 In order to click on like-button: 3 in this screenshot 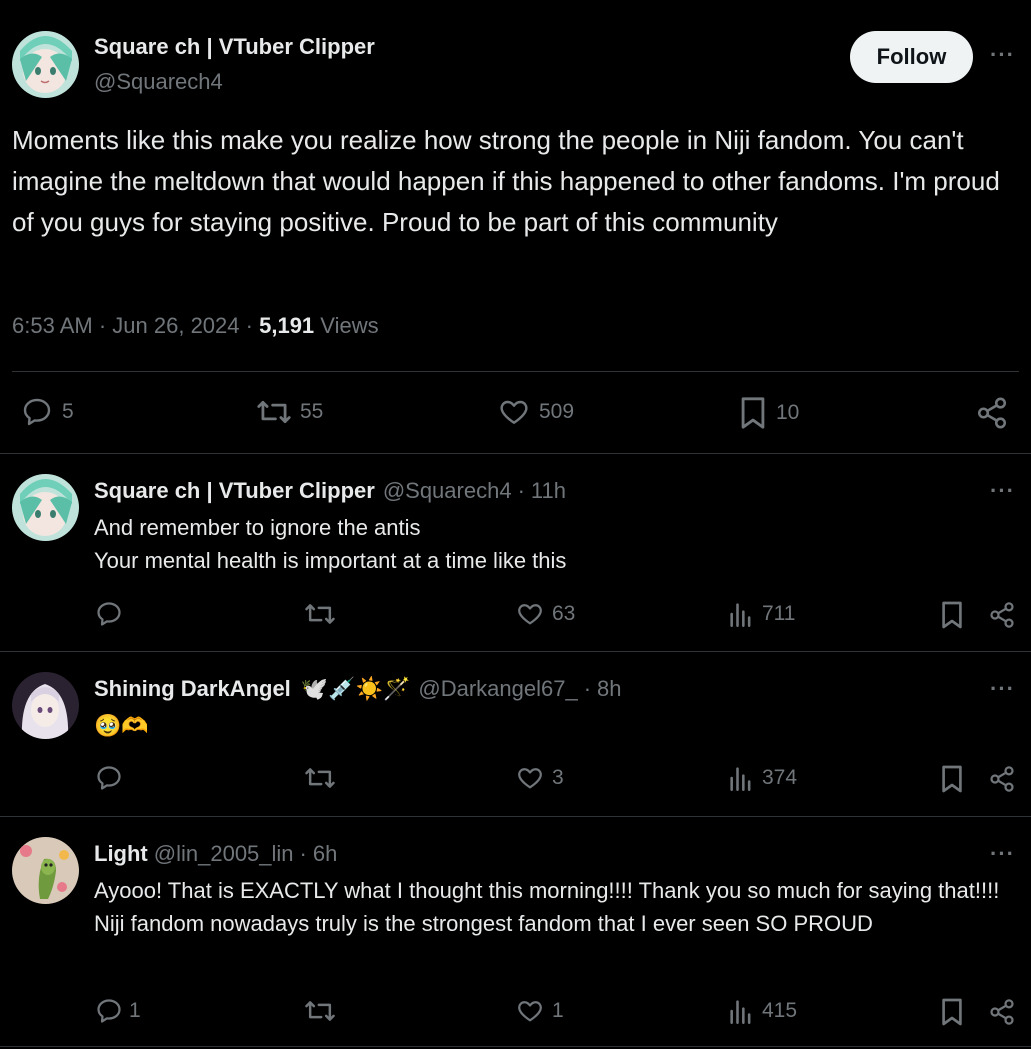, I will do `click(540, 778)`.